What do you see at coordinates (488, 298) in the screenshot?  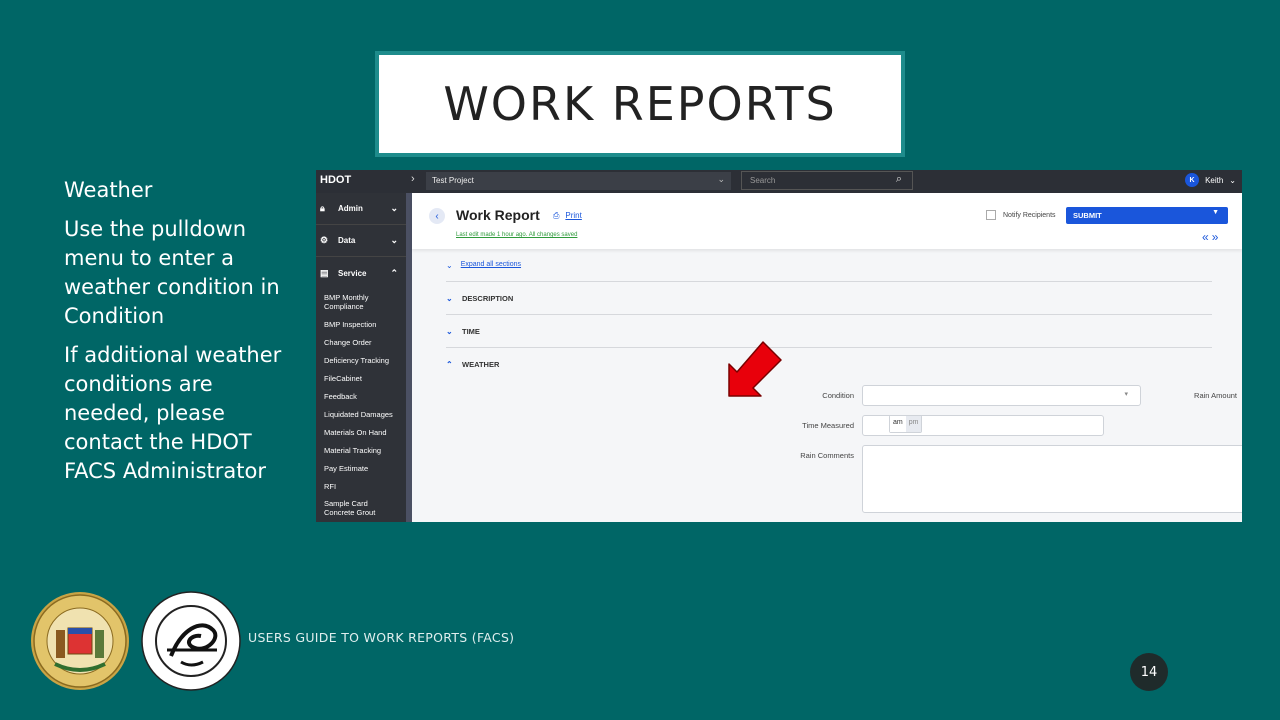 I see `section-label: DESCRIPTION` at bounding box center [488, 298].